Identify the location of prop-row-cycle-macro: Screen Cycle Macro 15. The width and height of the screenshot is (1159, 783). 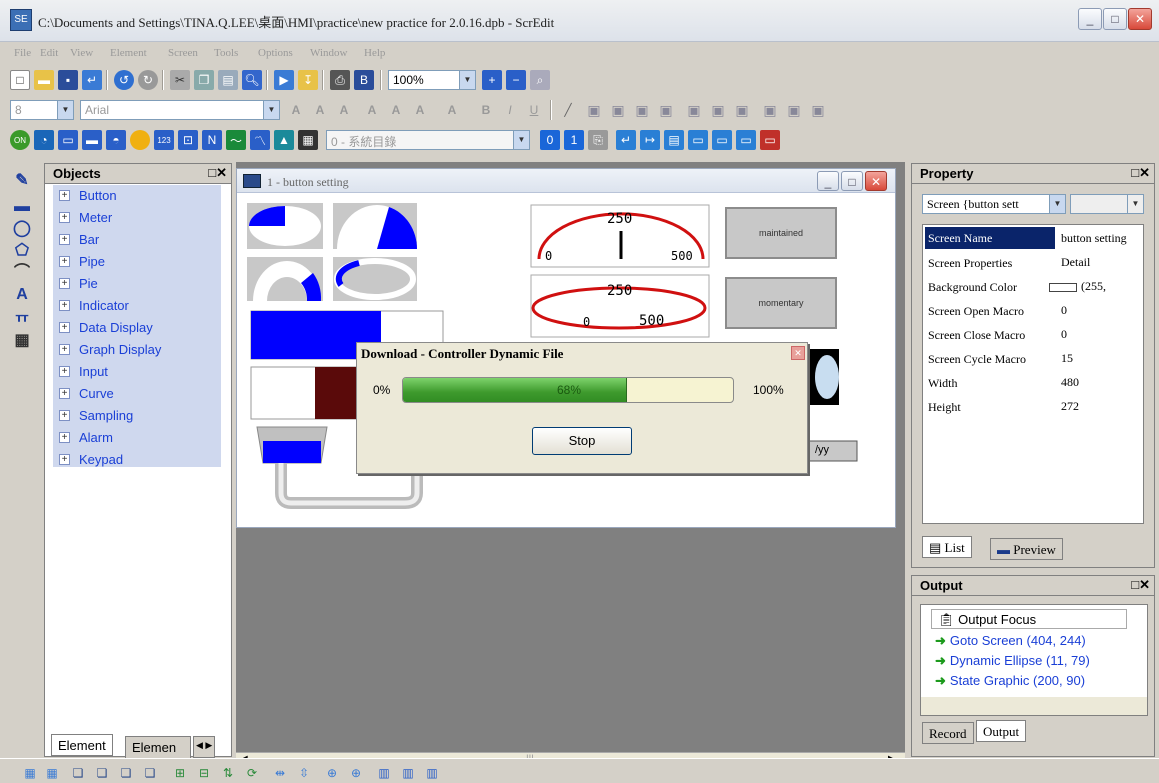
(1033, 358).